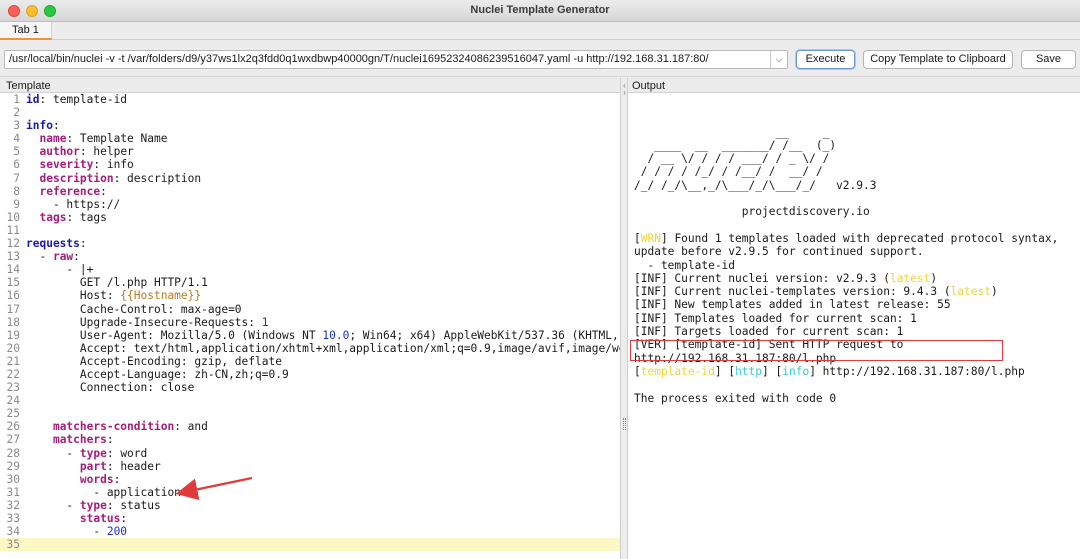  I want to click on line-number: 21, so click(13, 361).